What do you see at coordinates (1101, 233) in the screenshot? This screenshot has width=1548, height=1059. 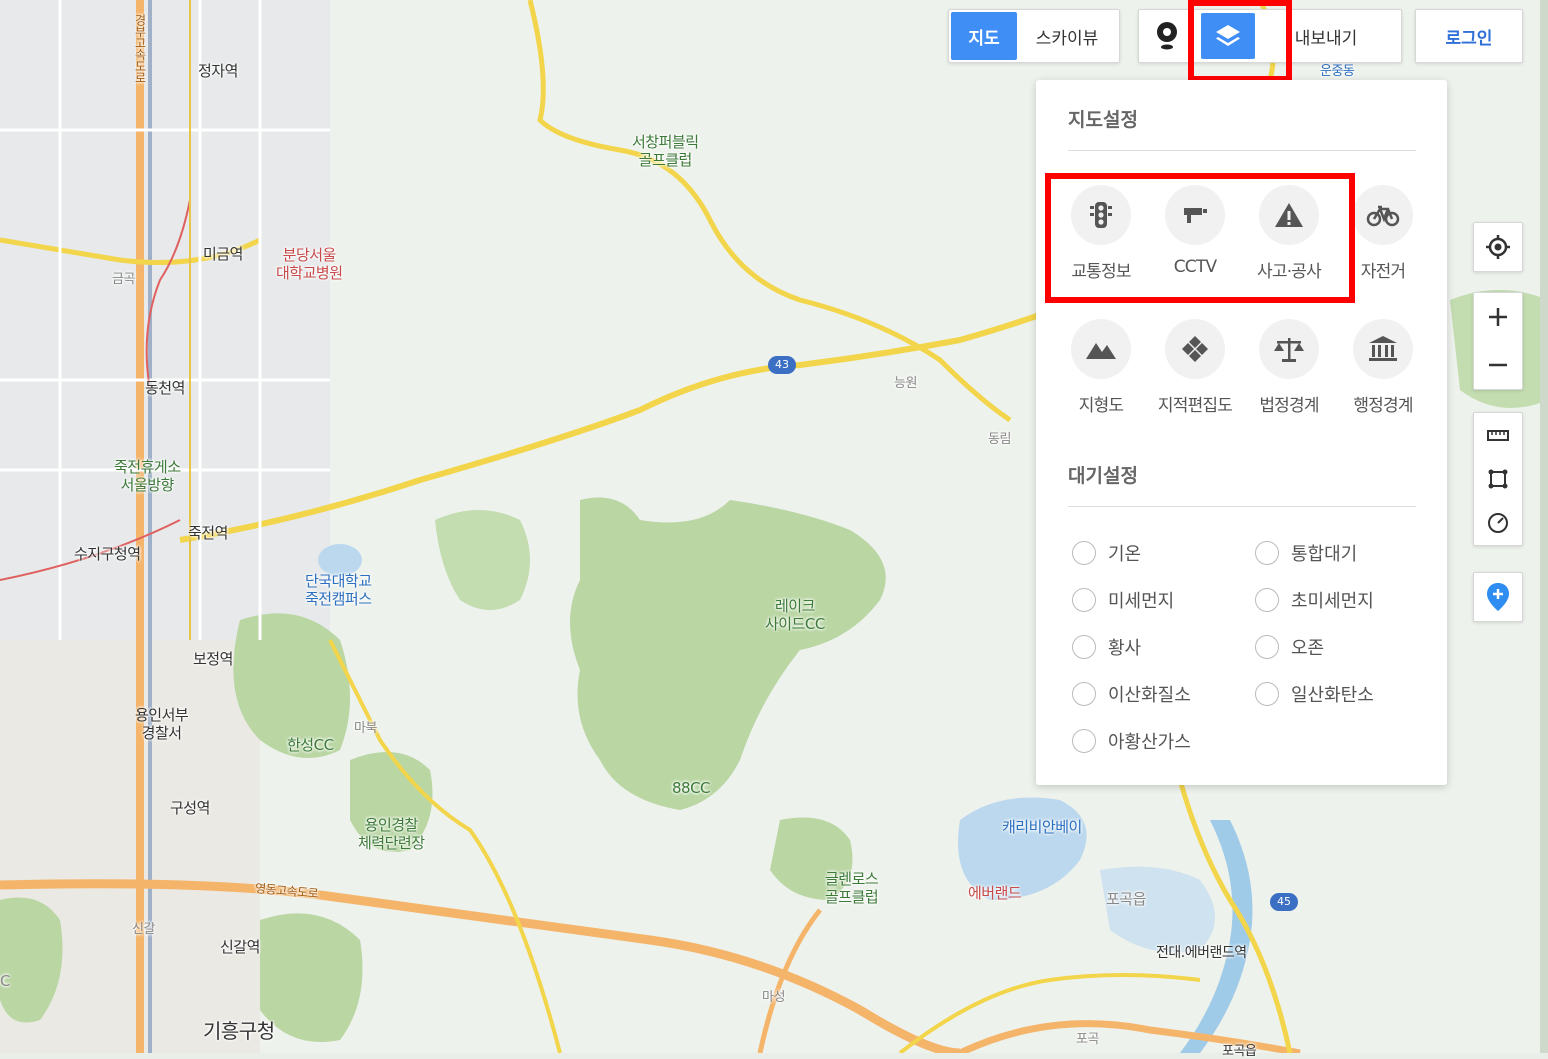 I see `layer-traffic: 교통정보` at bounding box center [1101, 233].